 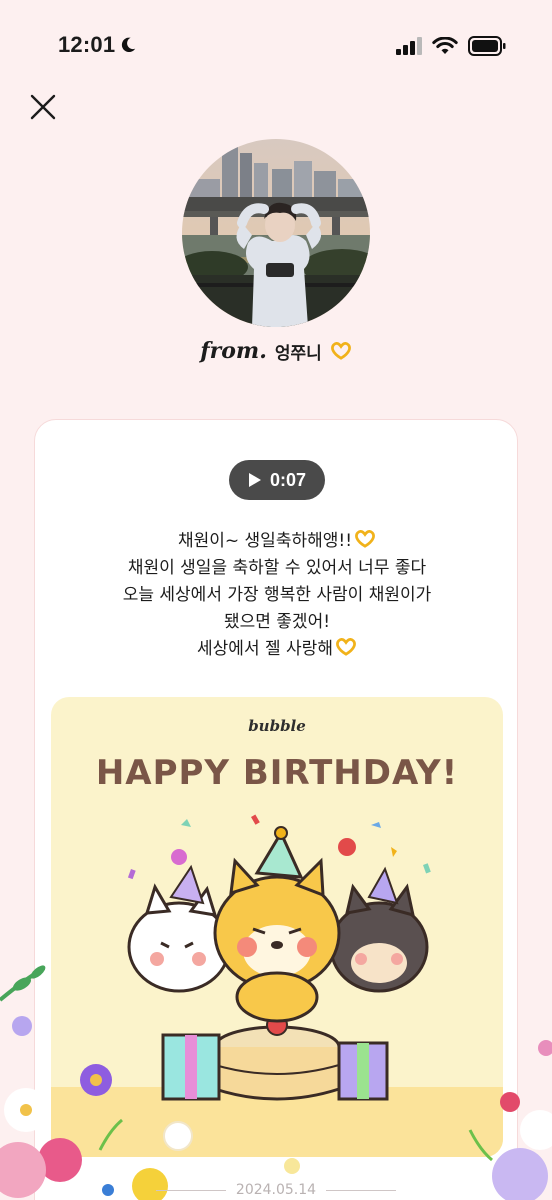 What do you see at coordinates (277, 568) in the screenshot?
I see `message-line: 채원이 생일을 축하할 수 있어서 너무 좋다` at bounding box center [277, 568].